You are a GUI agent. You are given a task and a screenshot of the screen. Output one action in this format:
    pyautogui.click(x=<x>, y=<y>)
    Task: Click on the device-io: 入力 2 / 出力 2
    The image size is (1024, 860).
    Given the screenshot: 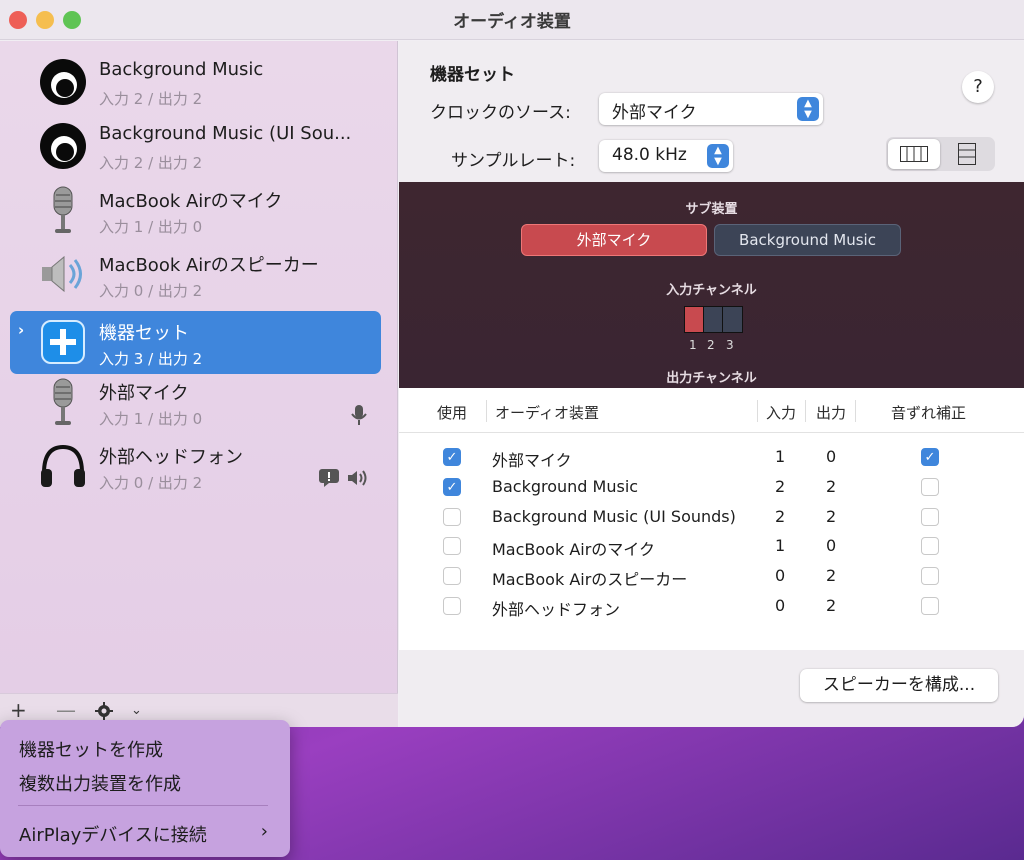 What is the action you would take?
    pyautogui.click(x=151, y=163)
    